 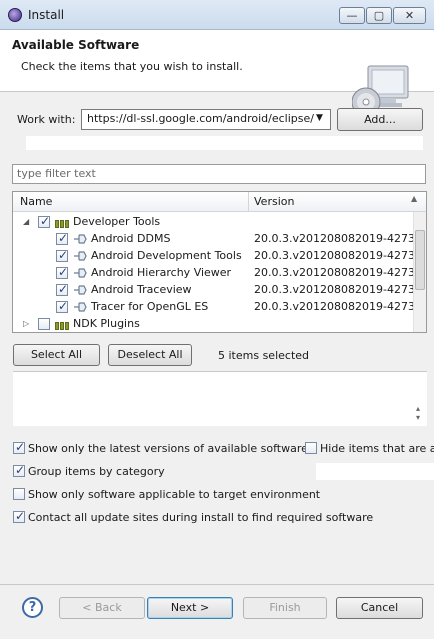 What do you see at coordinates (420, 260) in the screenshot?
I see `scrollbar-thumb` at bounding box center [420, 260].